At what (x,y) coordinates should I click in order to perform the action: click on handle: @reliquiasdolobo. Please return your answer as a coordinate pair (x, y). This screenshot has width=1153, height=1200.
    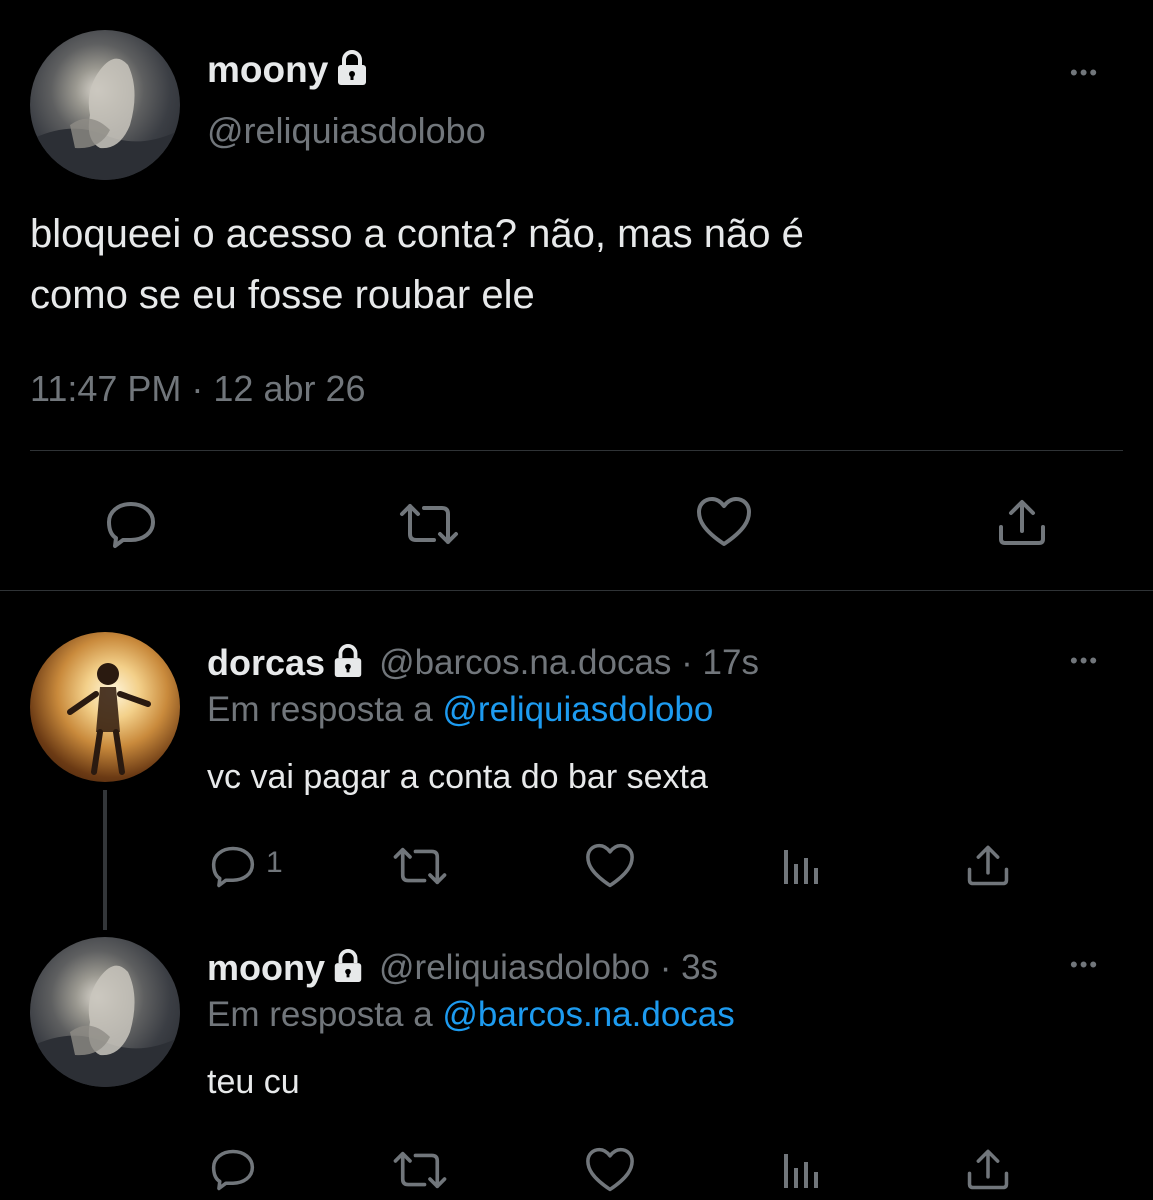
    Looking at the image, I should click on (346, 131).